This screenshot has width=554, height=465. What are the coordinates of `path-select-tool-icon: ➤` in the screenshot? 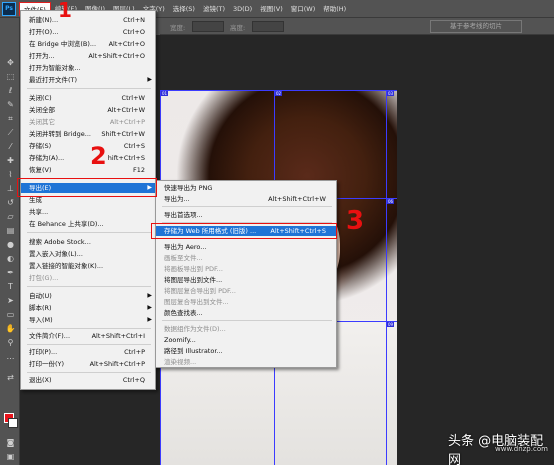 It's located at (10, 300).